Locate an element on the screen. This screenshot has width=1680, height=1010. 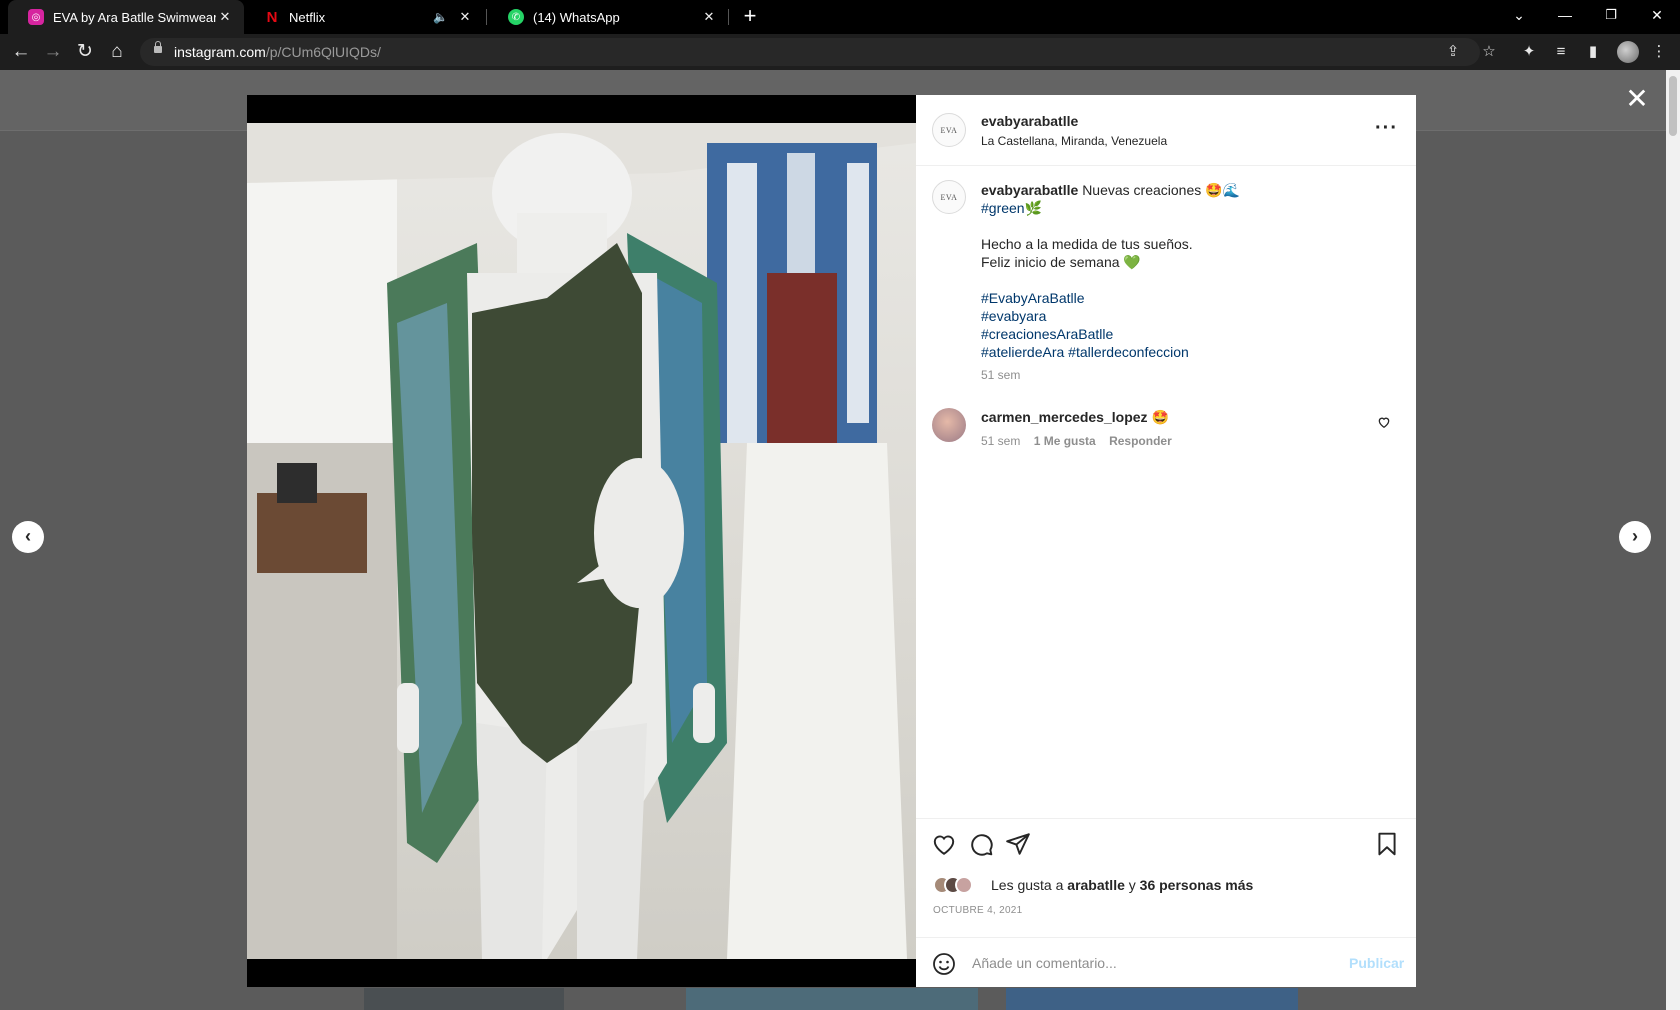
comment-meta: 51 sem 1 Me gusta Responder is located at coordinates (1081, 441).